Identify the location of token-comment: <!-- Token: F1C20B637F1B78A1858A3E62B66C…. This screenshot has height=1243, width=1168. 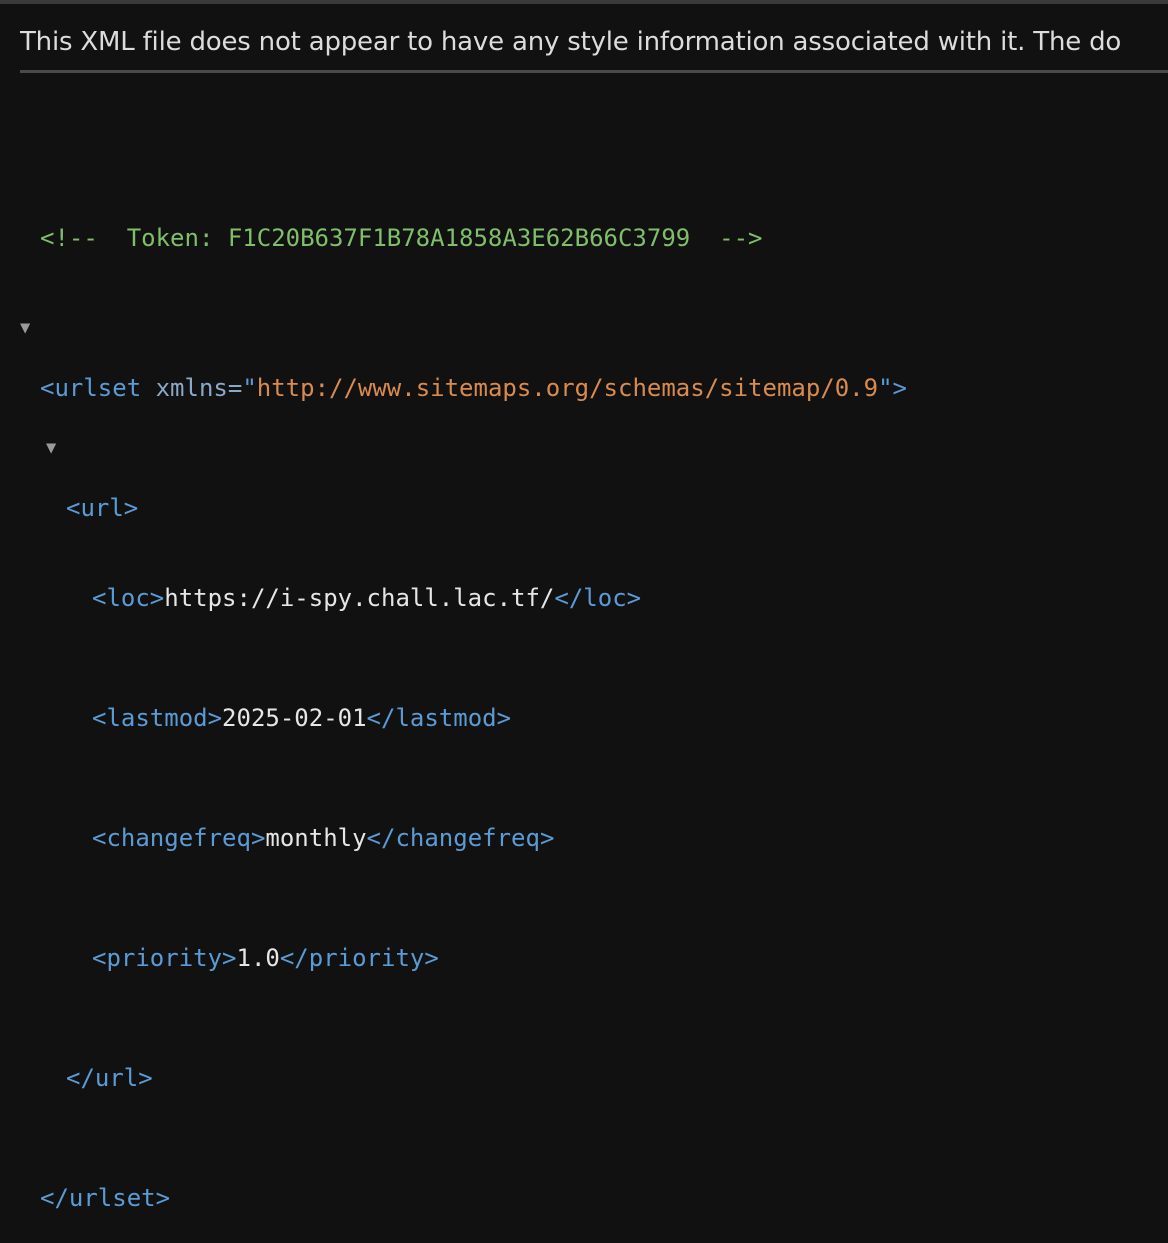
(401, 238).